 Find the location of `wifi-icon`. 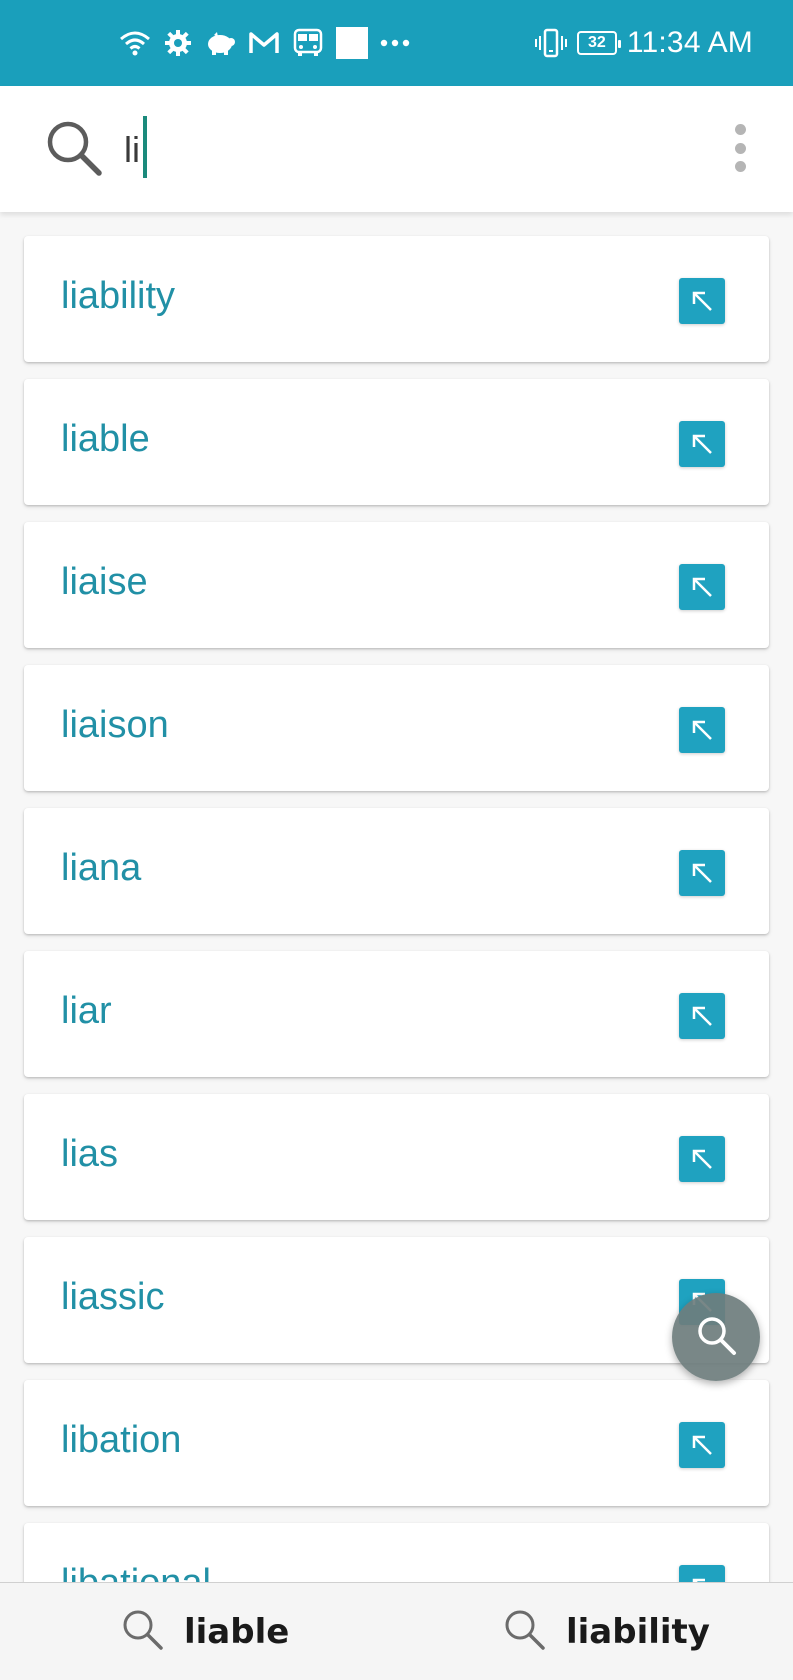

wifi-icon is located at coordinates (135, 43).